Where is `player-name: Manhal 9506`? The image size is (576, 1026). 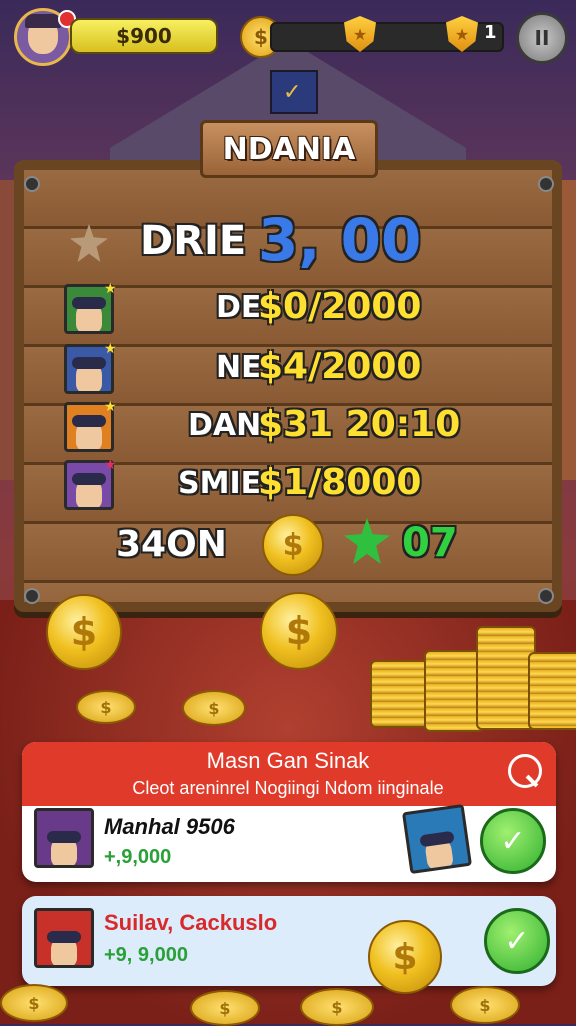 player-name: Manhal 9506 is located at coordinates (169, 826).